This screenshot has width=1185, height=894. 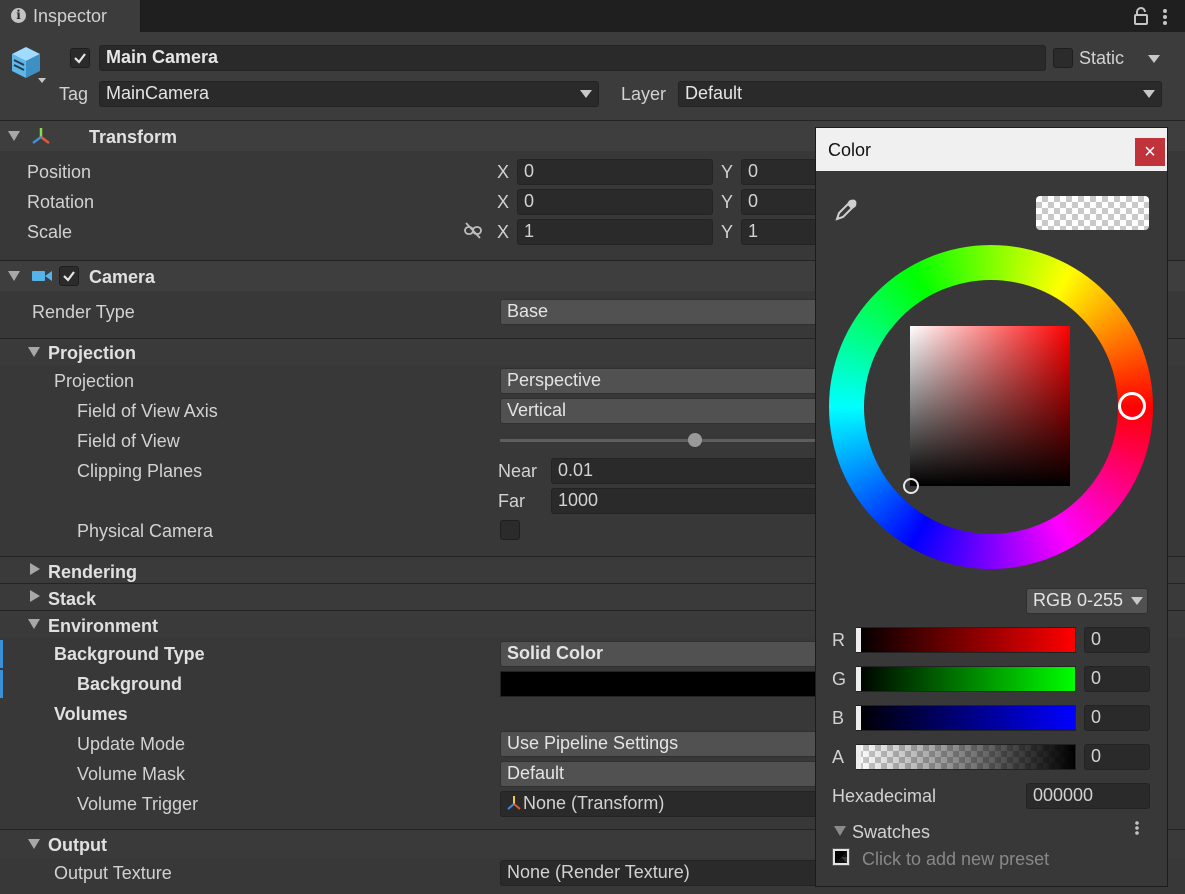 What do you see at coordinates (1141, 16) in the screenshot?
I see `lock-icon` at bounding box center [1141, 16].